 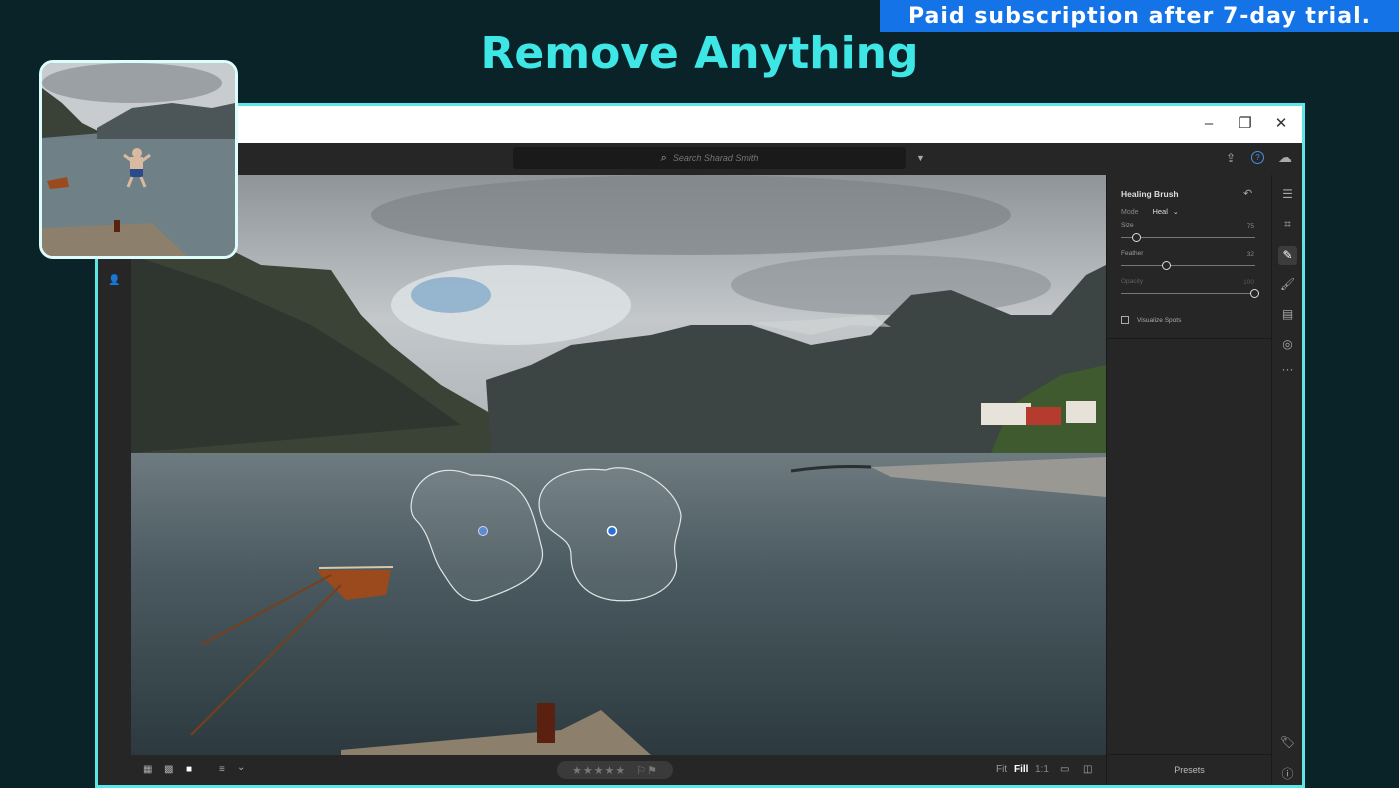 I want to click on mode-label: Mode, so click(x=1130, y=212).